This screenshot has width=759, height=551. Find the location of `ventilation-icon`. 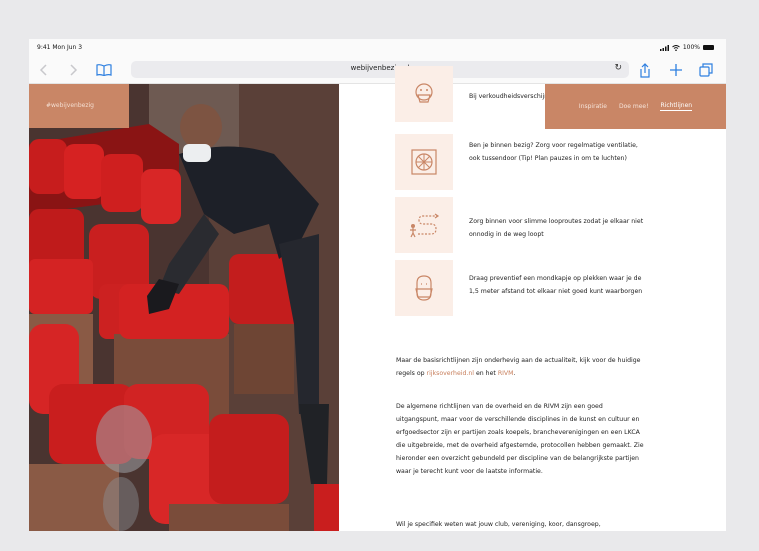

ventilation-icon is located at coordinates (424, 162).